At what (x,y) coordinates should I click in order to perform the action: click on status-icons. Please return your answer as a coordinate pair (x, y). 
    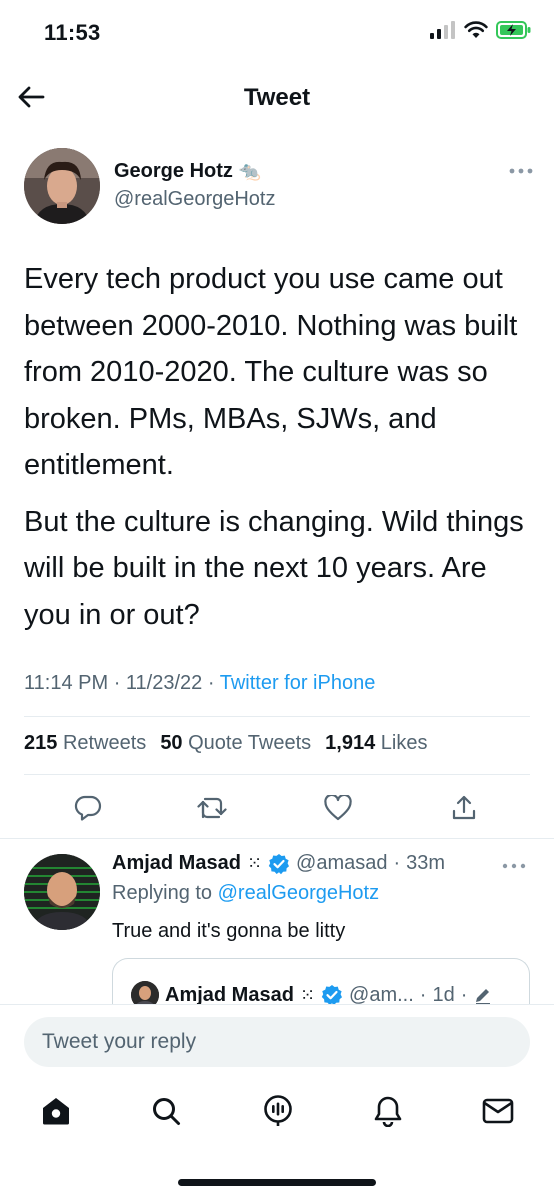
    Looking at the image, I should click on (481, 30).